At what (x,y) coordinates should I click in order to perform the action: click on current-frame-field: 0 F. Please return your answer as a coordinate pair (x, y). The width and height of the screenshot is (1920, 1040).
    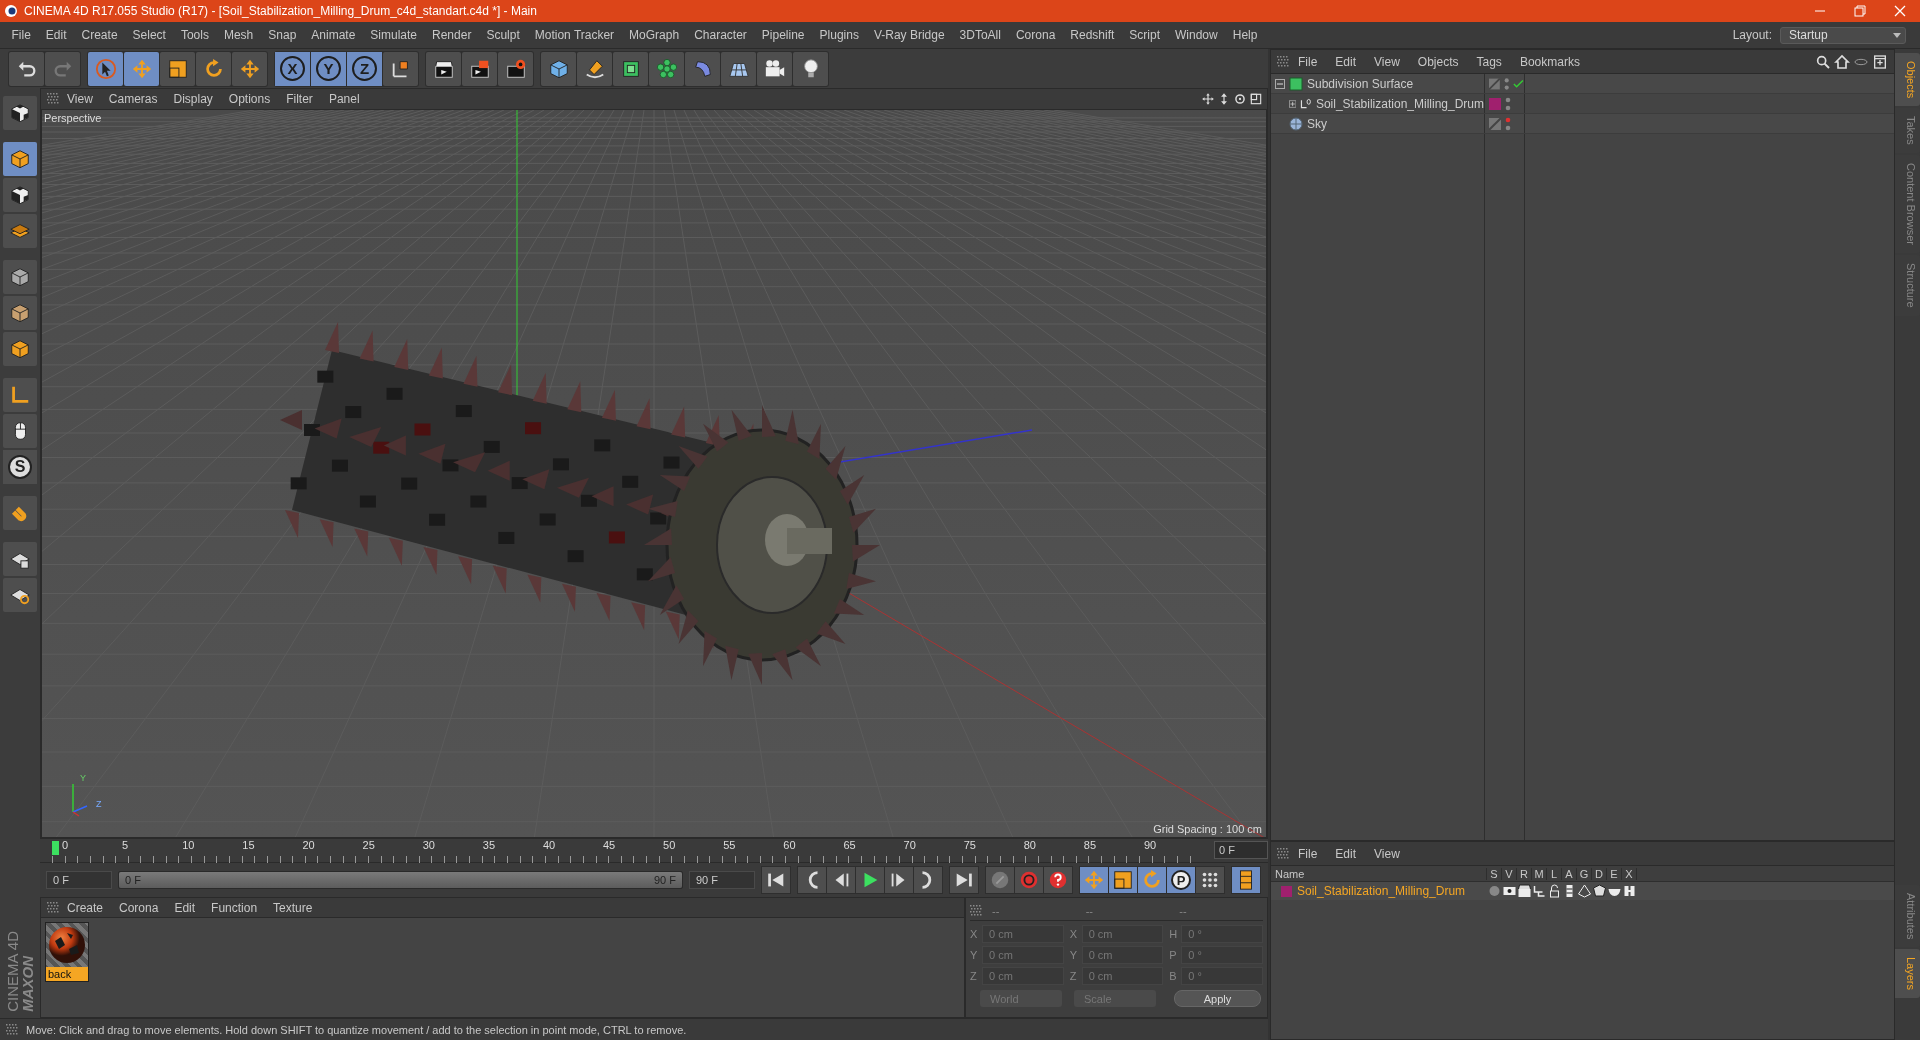
    Looking at the image, I should click on (1241, 850).